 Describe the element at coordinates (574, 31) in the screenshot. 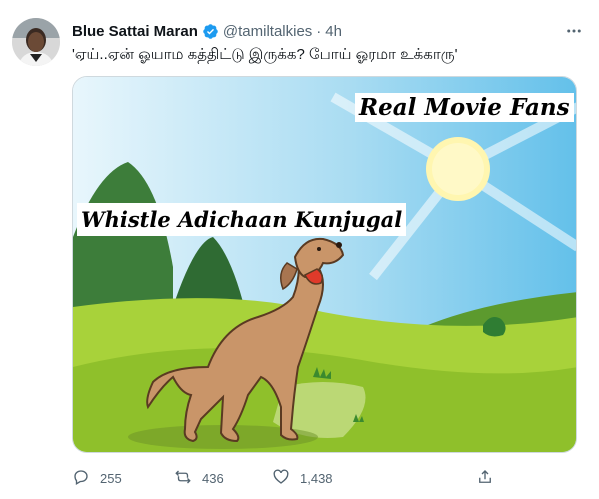

I see `more-icon` at that location.